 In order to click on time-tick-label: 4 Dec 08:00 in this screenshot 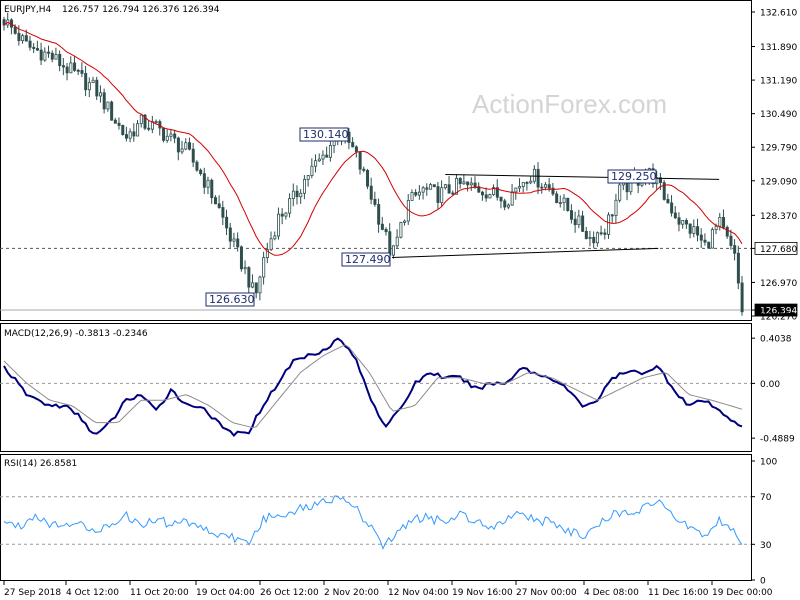, I will do `click(611, 593)`.